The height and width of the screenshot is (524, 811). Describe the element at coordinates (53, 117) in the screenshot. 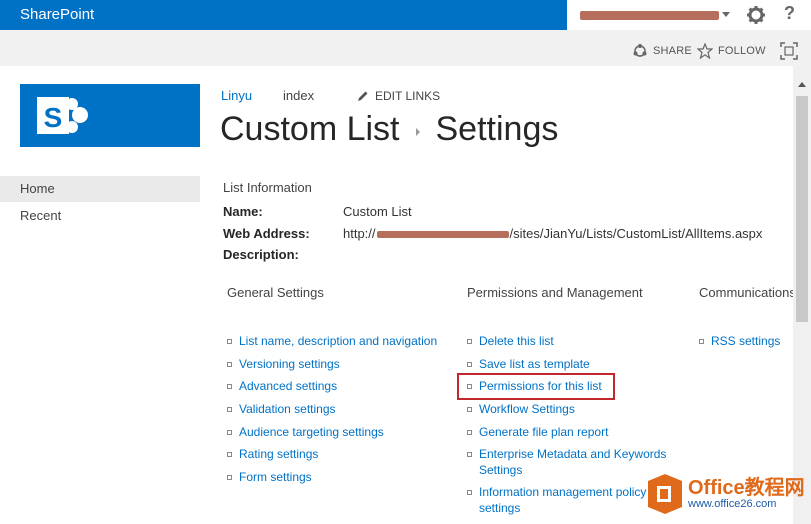

I see `svg-text: S` at that location.